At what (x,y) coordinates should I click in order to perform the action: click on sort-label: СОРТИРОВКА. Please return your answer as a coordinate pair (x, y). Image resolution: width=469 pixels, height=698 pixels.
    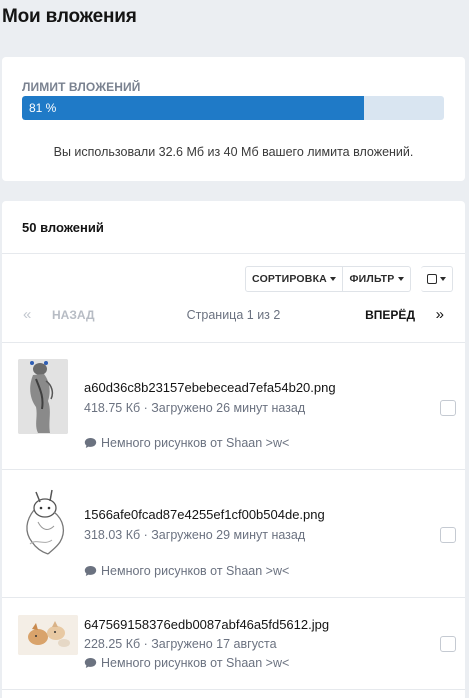
    Looking at the image, I should click on (289, 279).